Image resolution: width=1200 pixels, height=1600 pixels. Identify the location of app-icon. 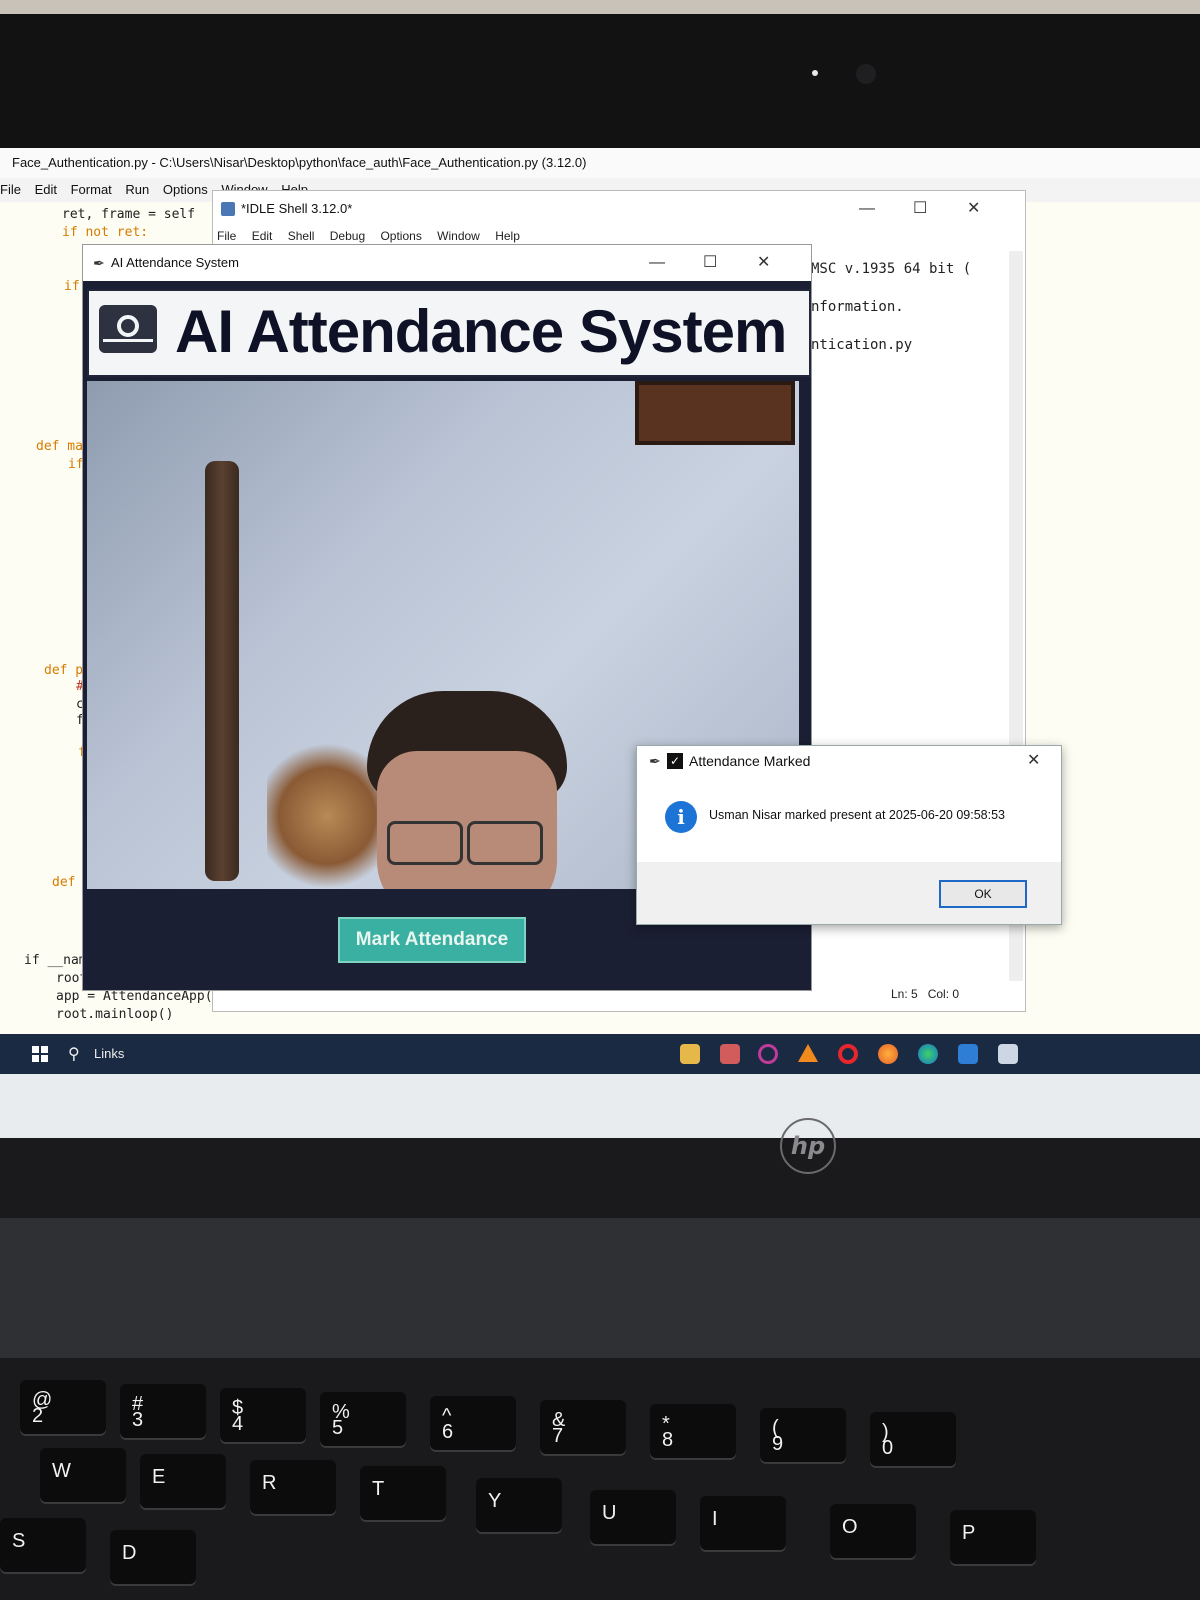
(730, 1054).